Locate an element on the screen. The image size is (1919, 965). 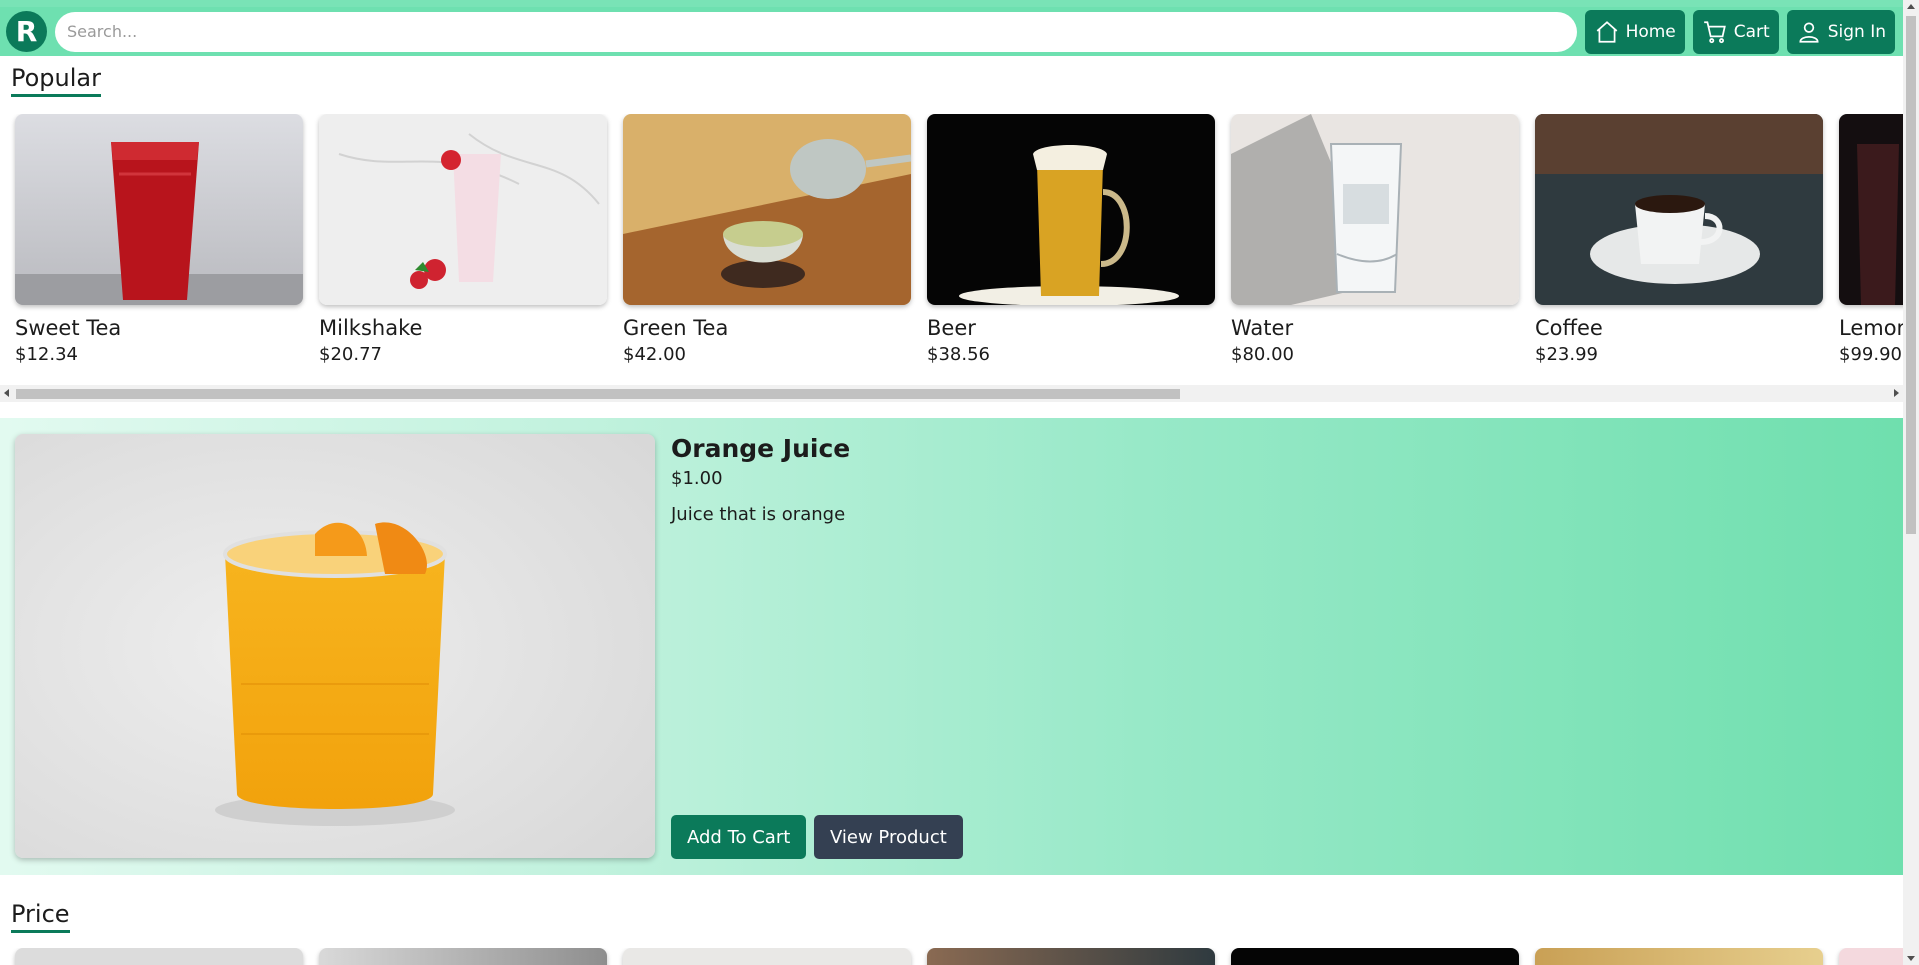
product-name: Beer is located at coordinates (1071, 328).